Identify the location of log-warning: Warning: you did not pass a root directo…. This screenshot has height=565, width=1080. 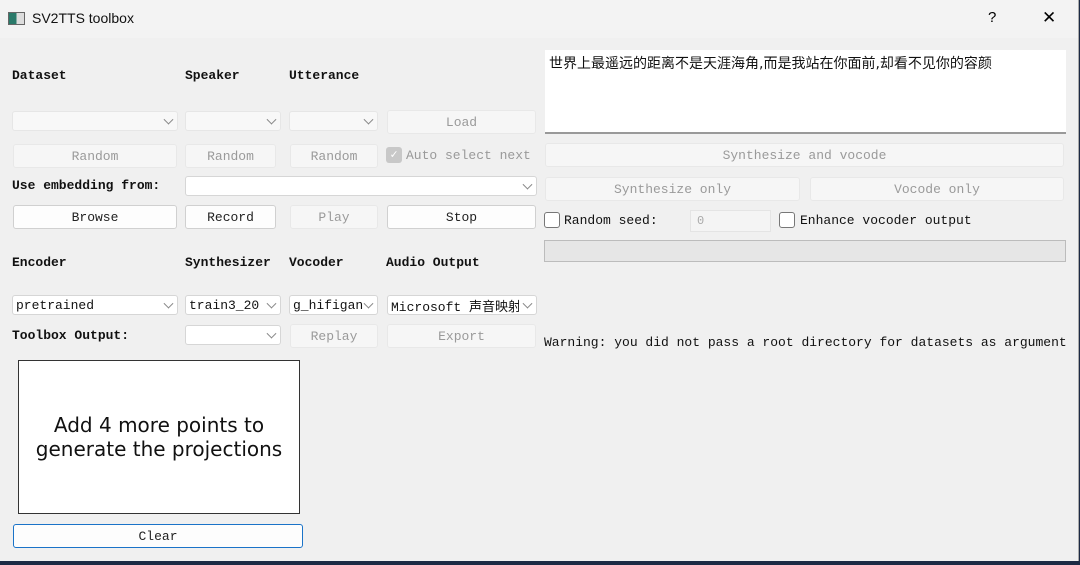
(805, 342).